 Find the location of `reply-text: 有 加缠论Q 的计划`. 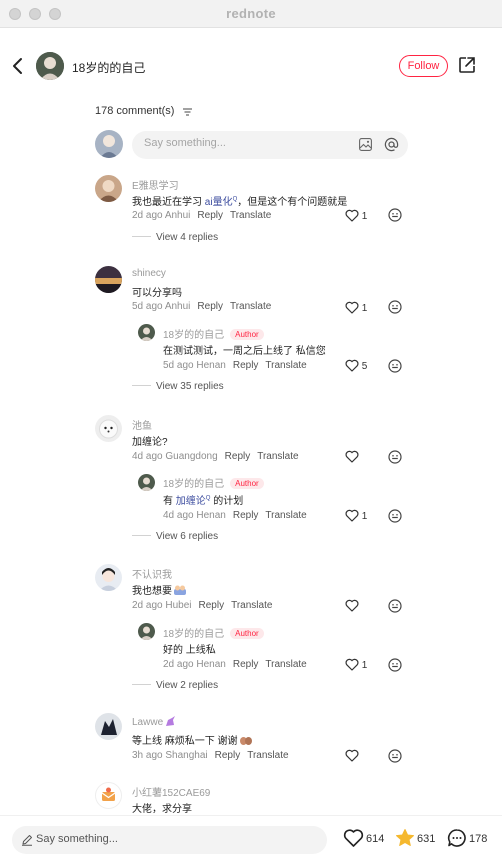

reply-text: 有 加缠论Q 的计划 is located at coordinates (203, 501).